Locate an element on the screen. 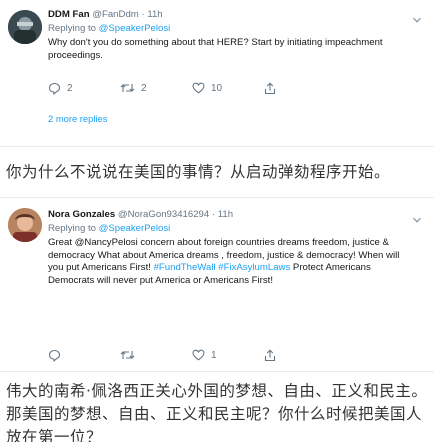  retweet-count: 2 is located at coordinates (144, 88).